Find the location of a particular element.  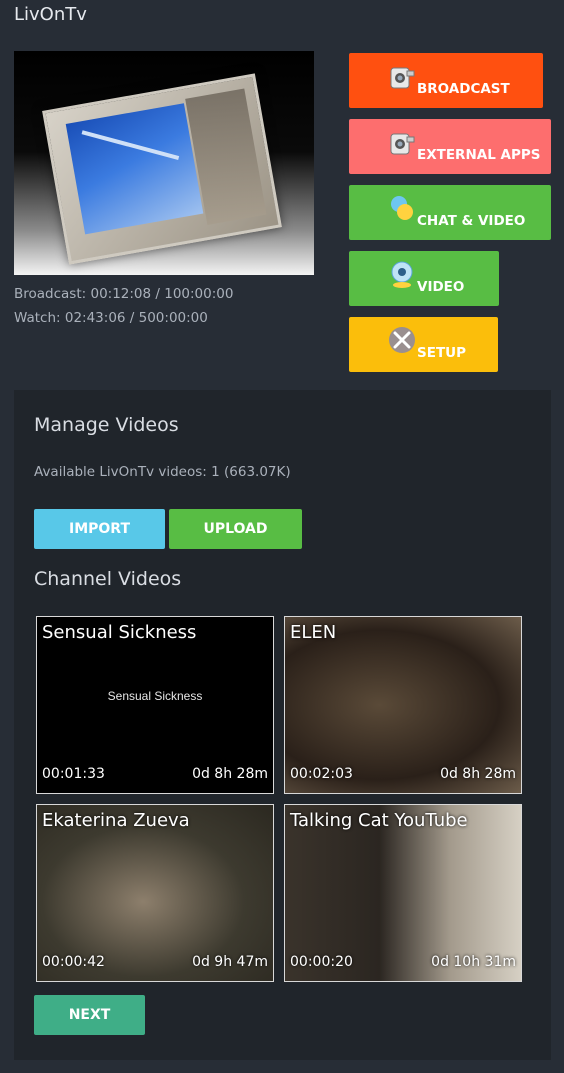

broadcast-stat: Broadcast: 00:12:08 / 100:00:00 is located at coordinates (124, 294).